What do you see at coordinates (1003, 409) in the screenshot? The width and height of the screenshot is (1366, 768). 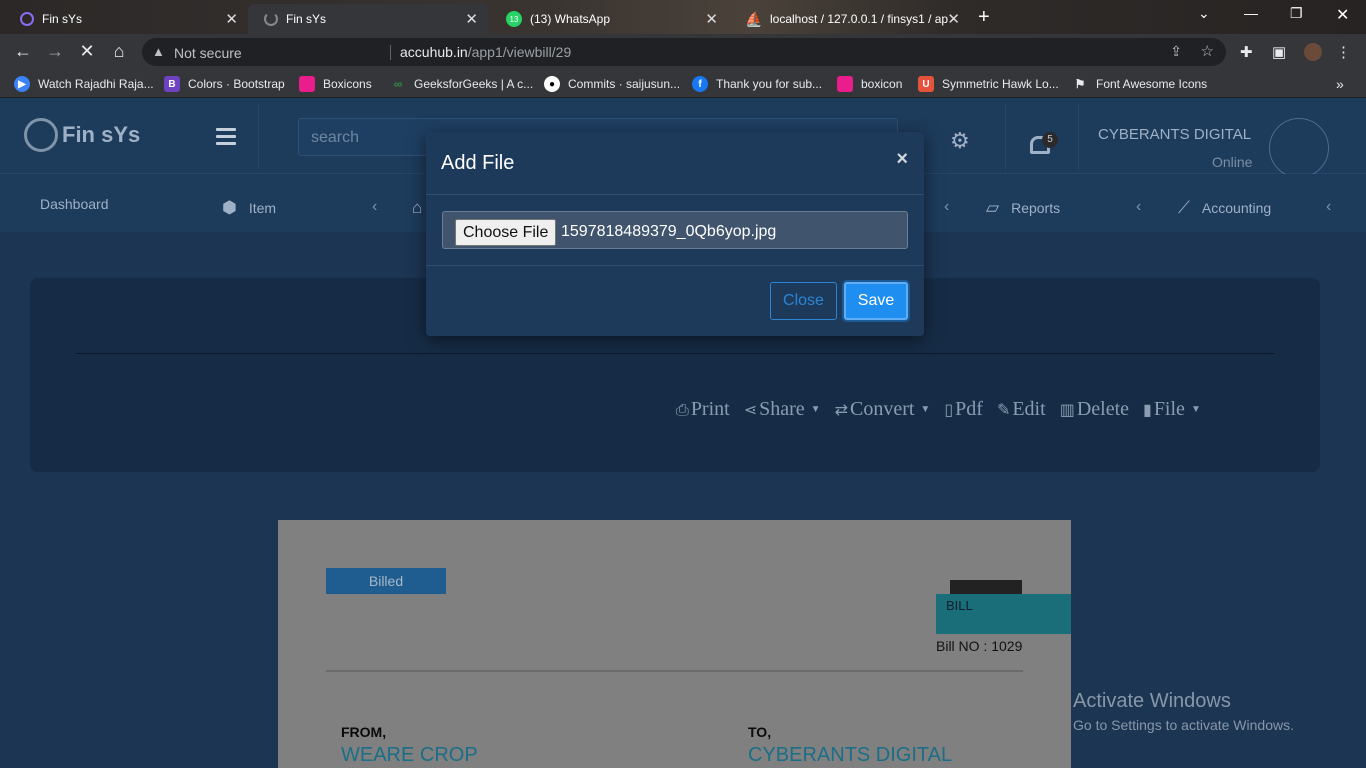 I see `pencil-icon: ✎` at bounding box center [1003, 409].